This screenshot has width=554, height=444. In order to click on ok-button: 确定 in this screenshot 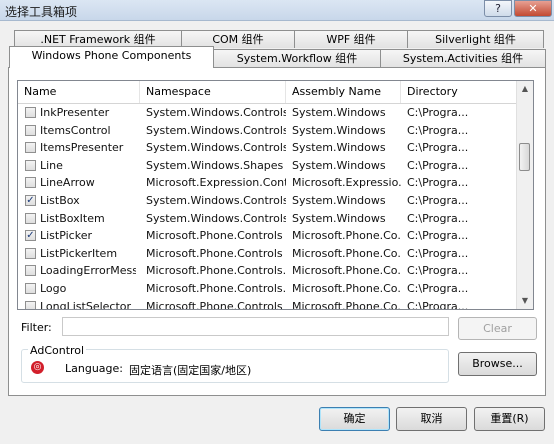, I will do `click(354, 419)`.